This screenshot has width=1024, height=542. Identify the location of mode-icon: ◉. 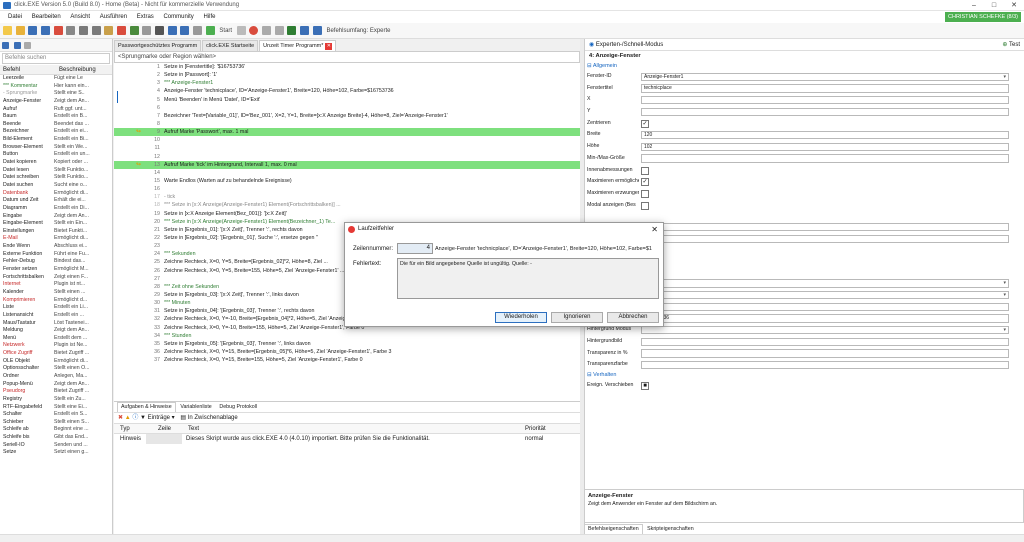
(591, 45).